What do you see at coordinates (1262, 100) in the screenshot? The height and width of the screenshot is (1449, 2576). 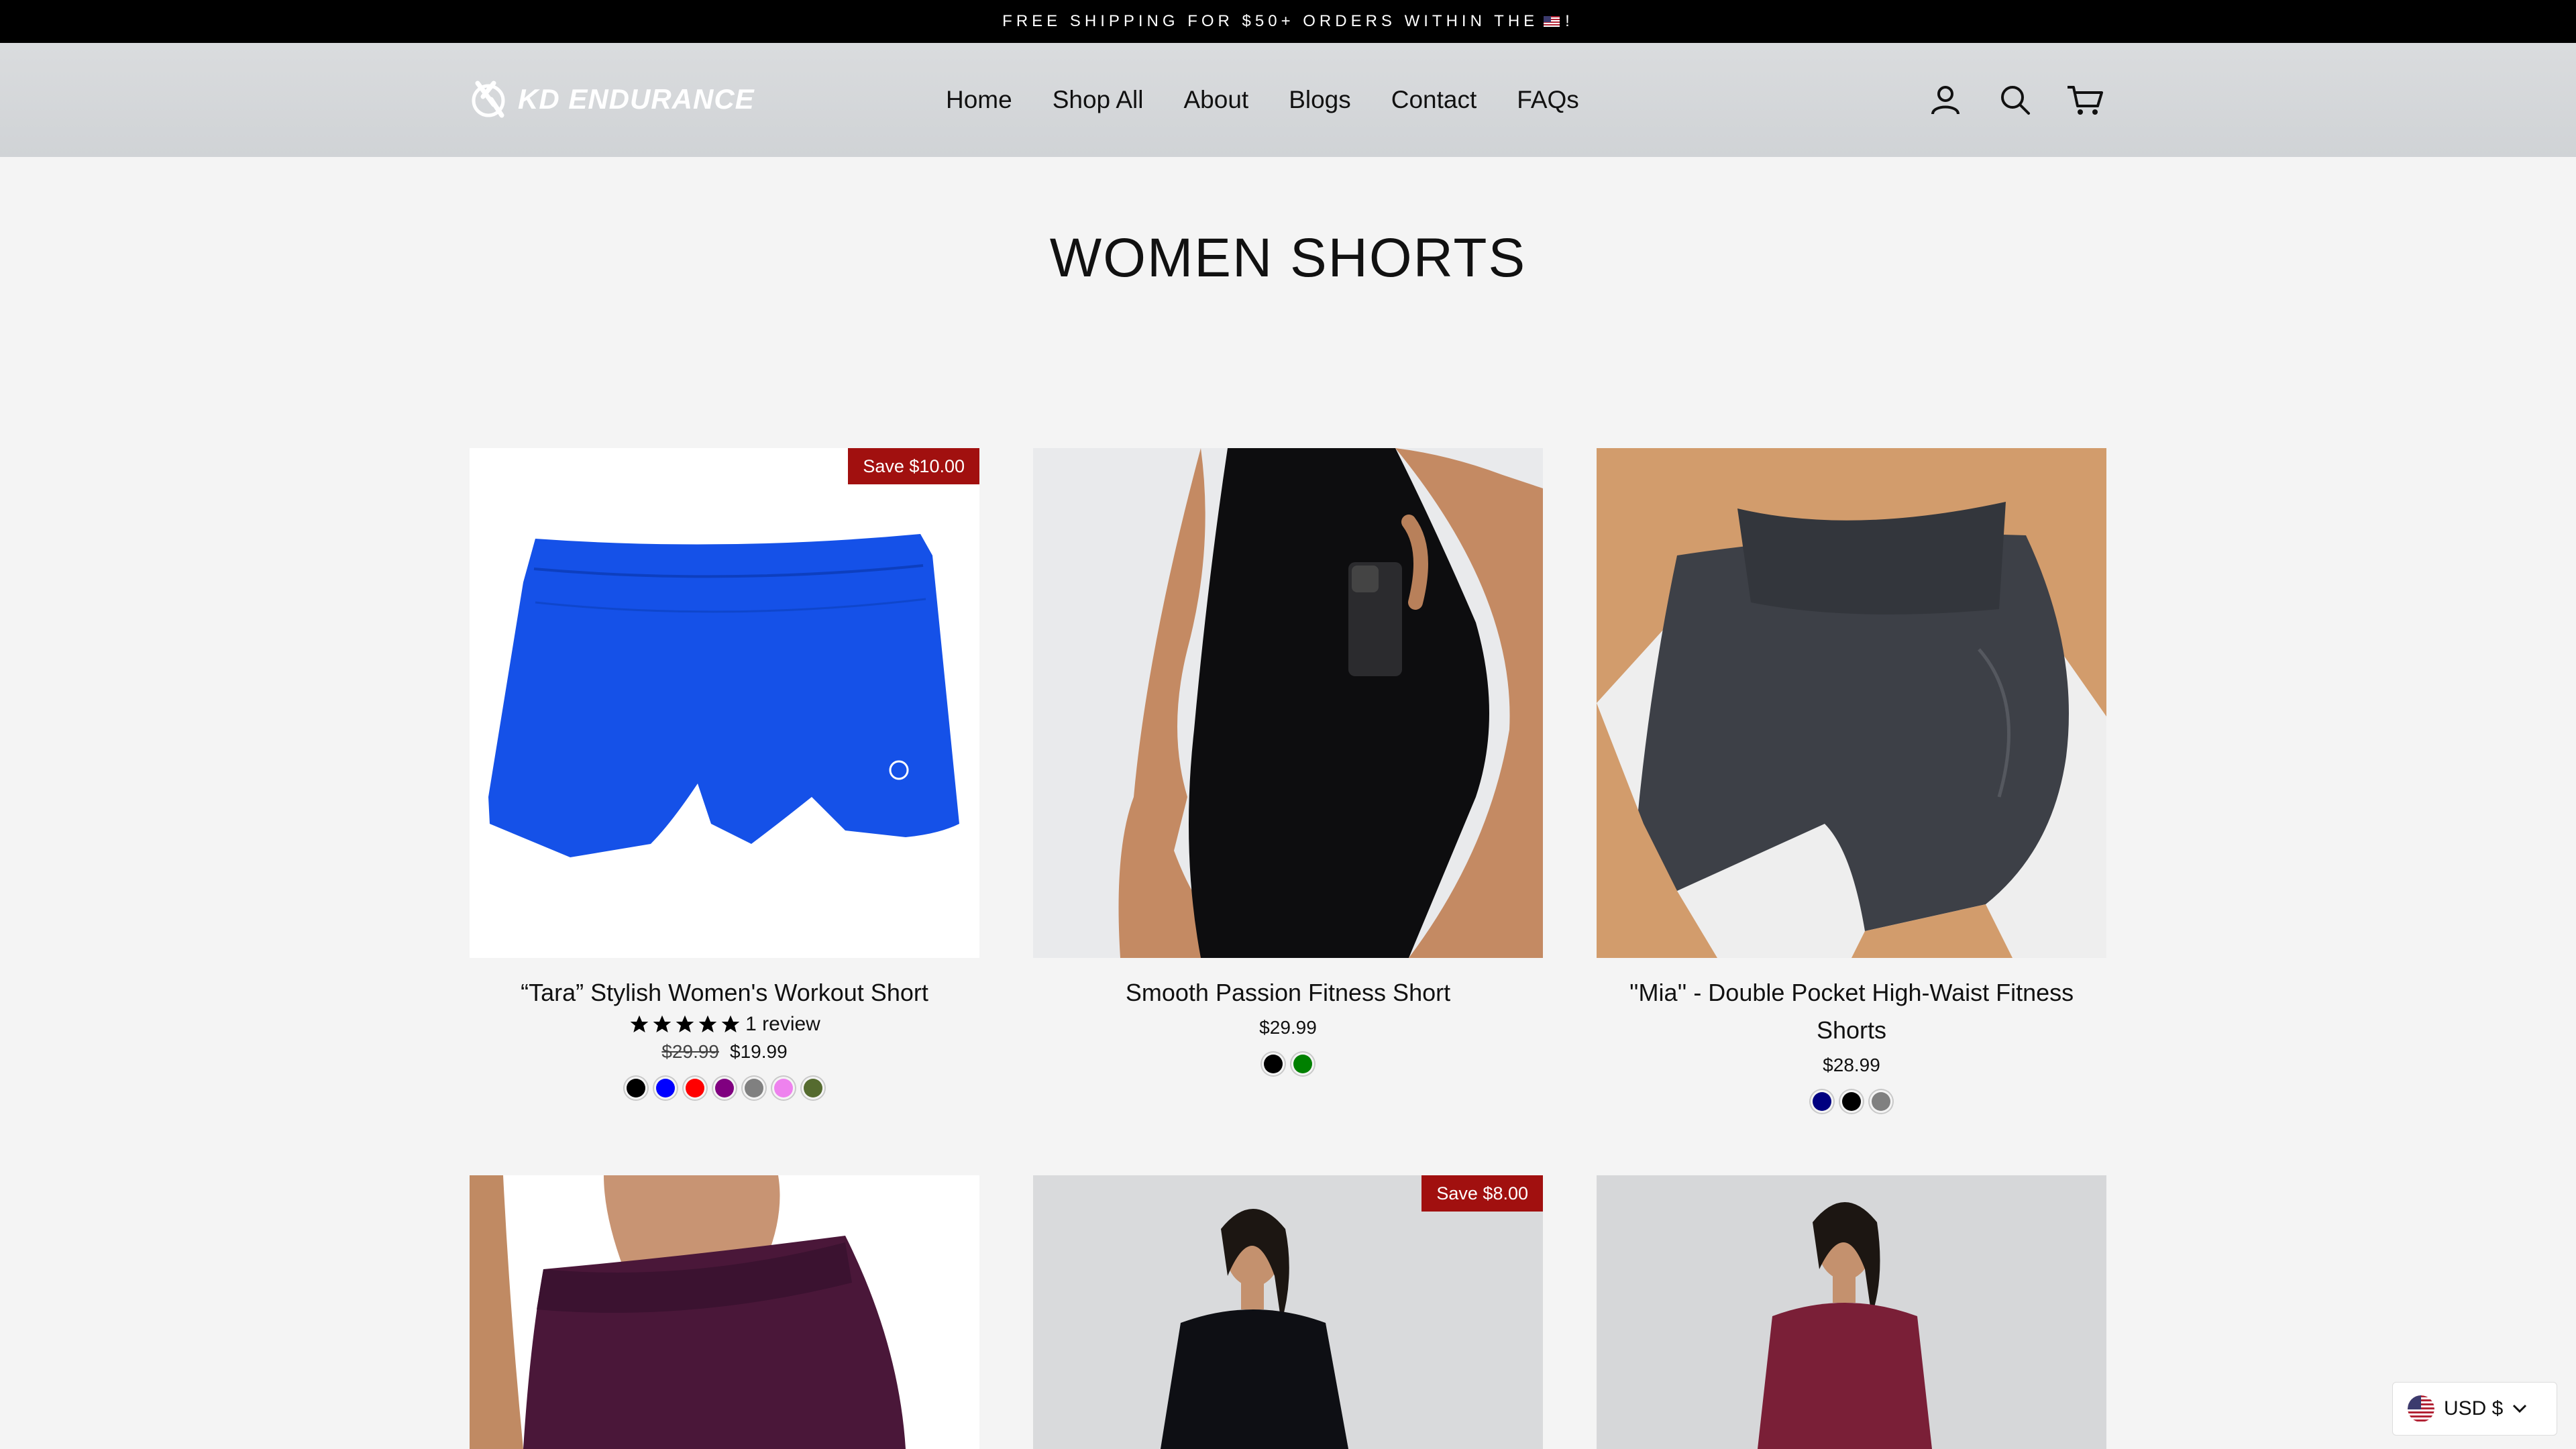 I see `main-nav: Home Shop All About Blogs Contact FAQs` at bounding box center [1262, 100].